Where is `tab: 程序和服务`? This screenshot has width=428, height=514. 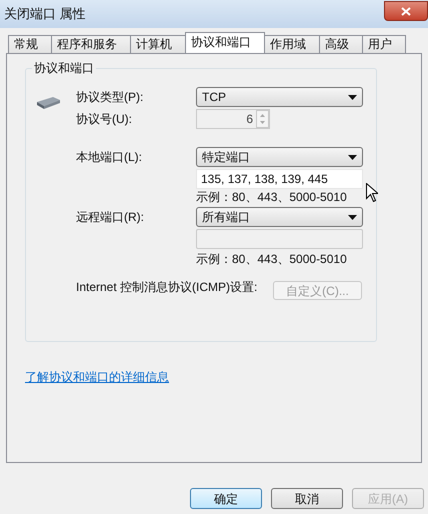 tab: 程序和服务 is located at coordinates (91, 44).